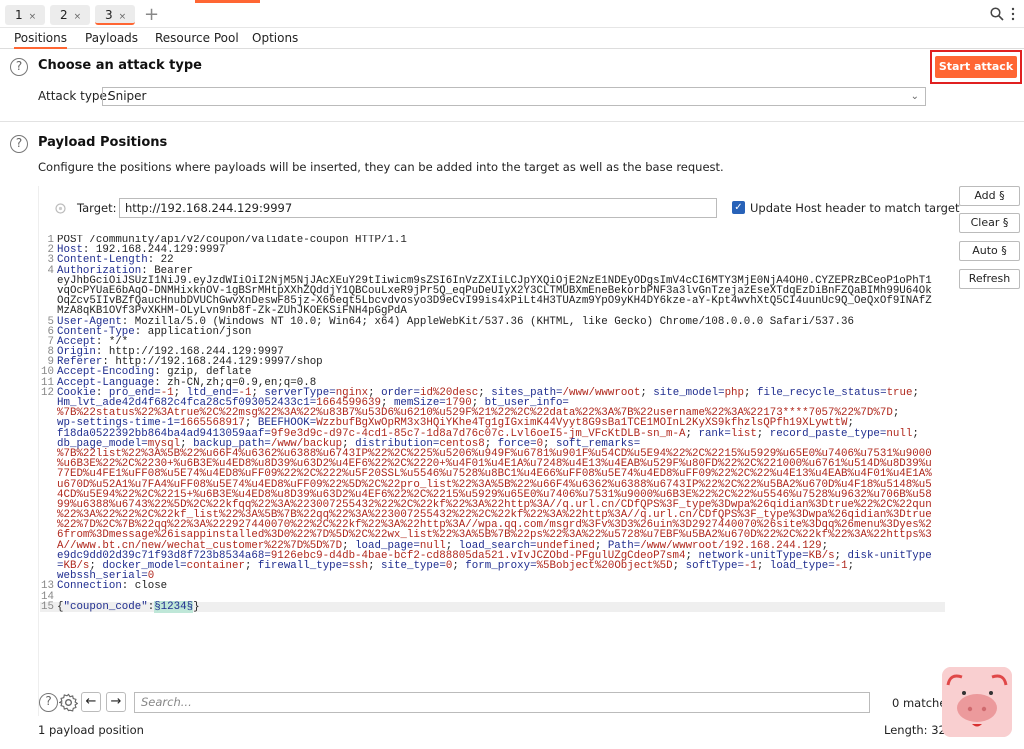 The height and width of the screenshot is (749, 1024). Describe the element at coordinates (74, 96) in the screenshot. I see `attack-type-label: Attack type:` at that location.